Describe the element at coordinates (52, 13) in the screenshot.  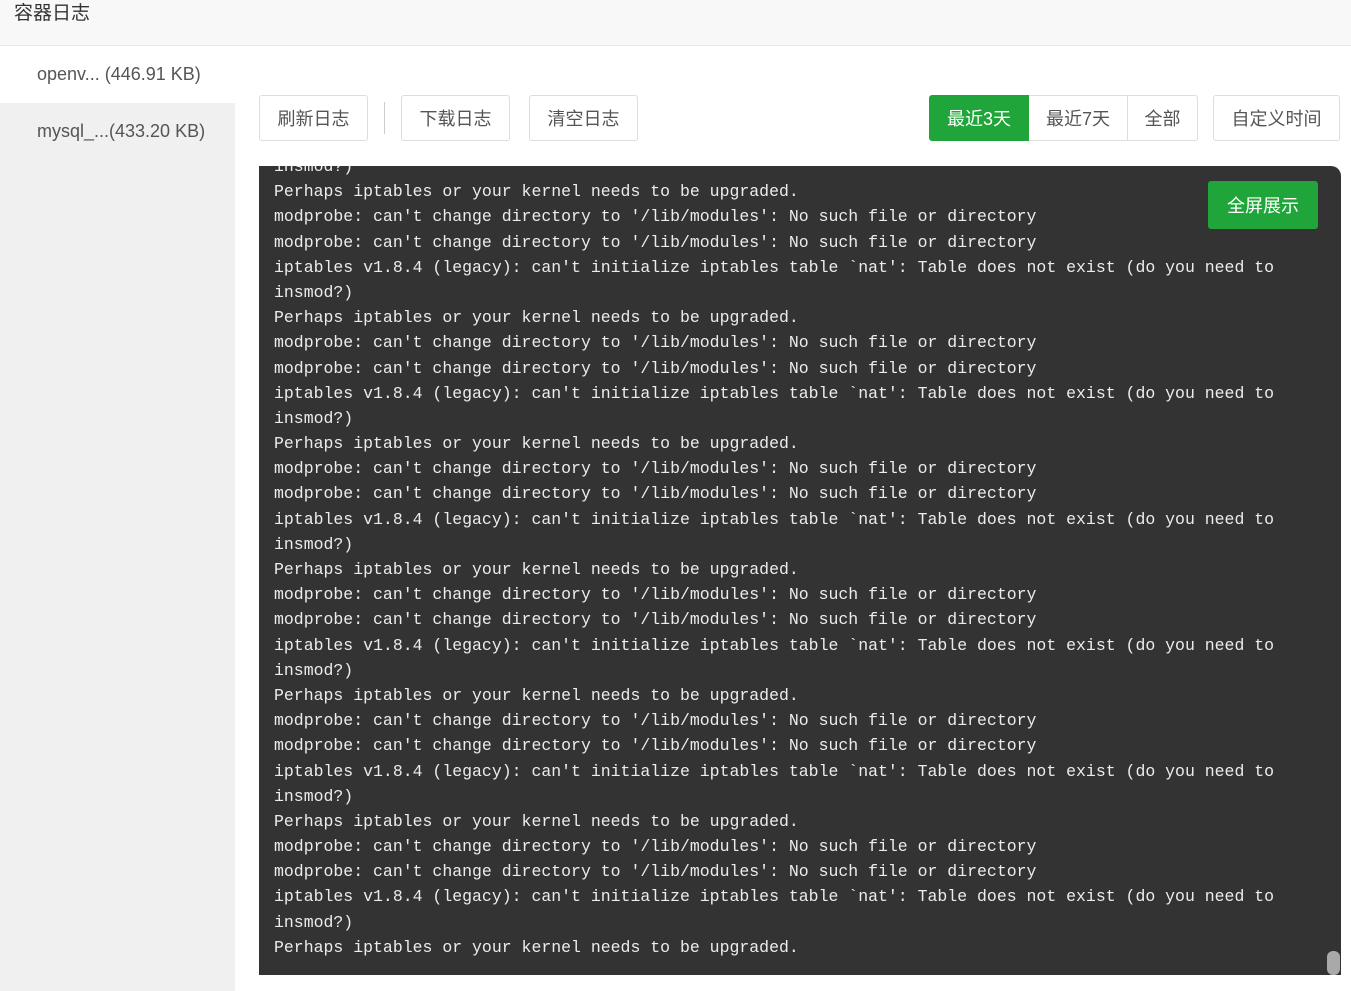
I see `dialog-title: 容器日志` at that location.